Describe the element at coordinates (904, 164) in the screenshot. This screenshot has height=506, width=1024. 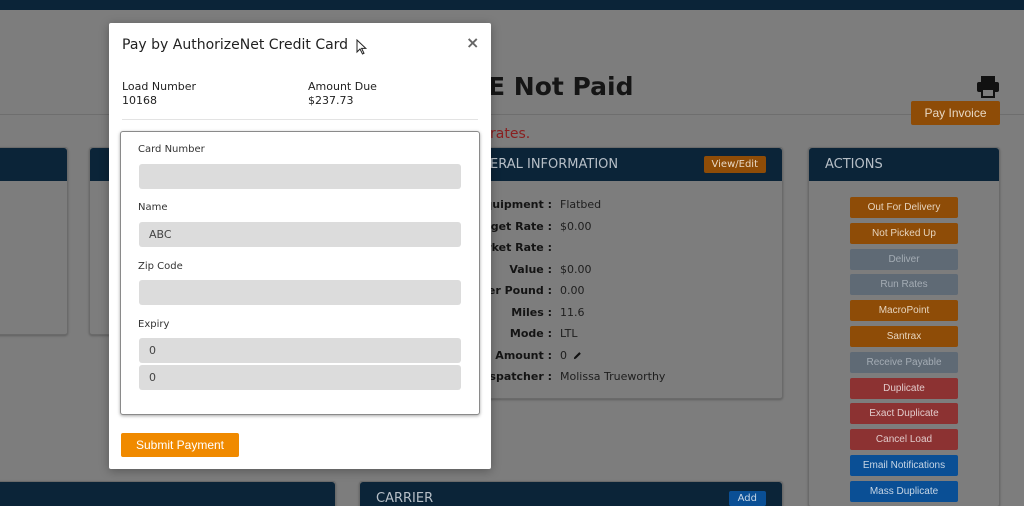
I see `actions-header: ACTIONS` at that location.